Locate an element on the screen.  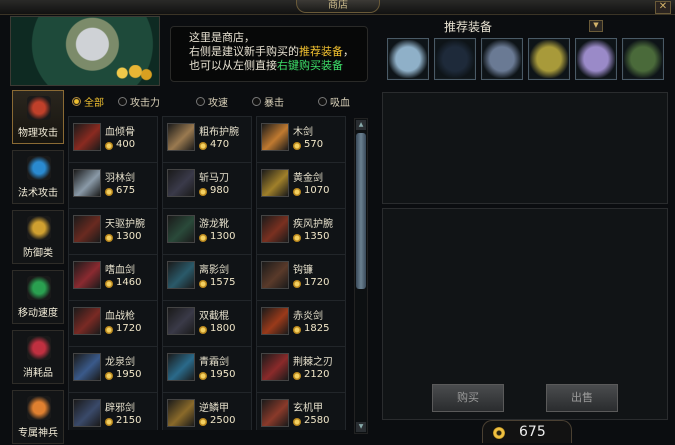
skull-icon is located at coordinates (596, 59).